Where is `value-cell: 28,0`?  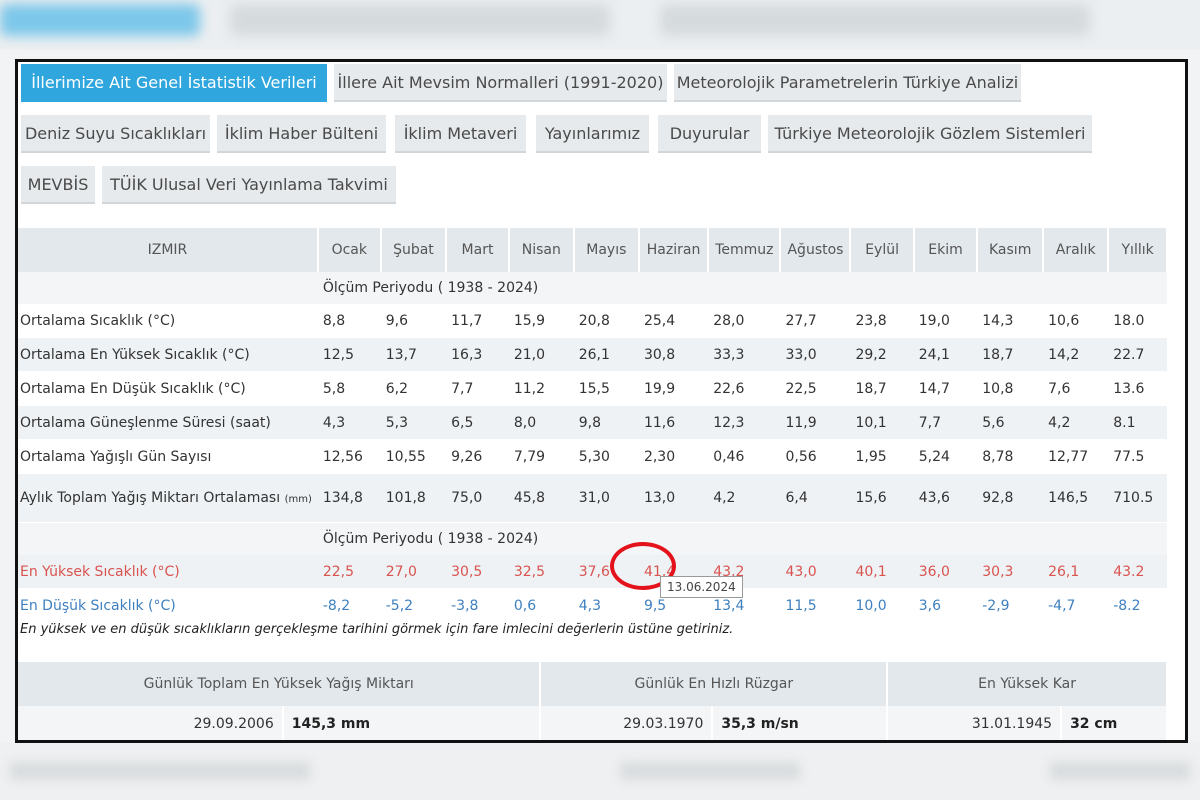 value-cell: 28,0 is located at coordinates (744, 321).